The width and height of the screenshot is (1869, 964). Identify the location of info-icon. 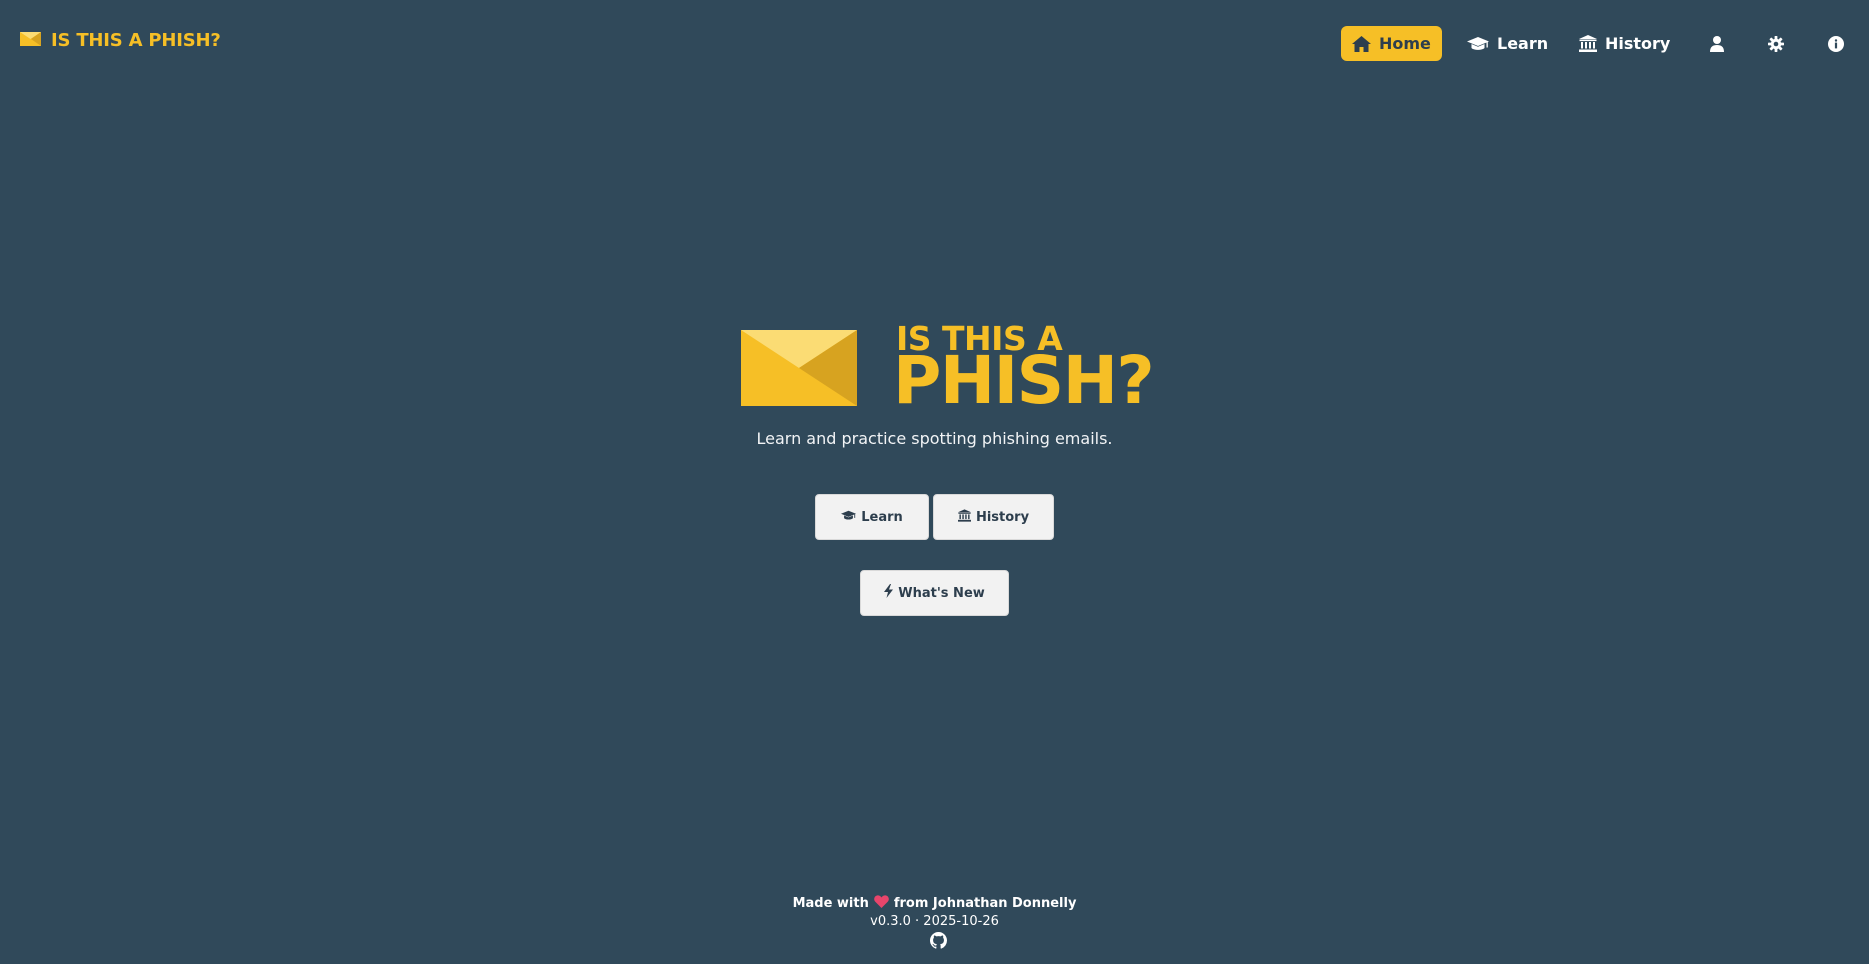
(1836, 43).